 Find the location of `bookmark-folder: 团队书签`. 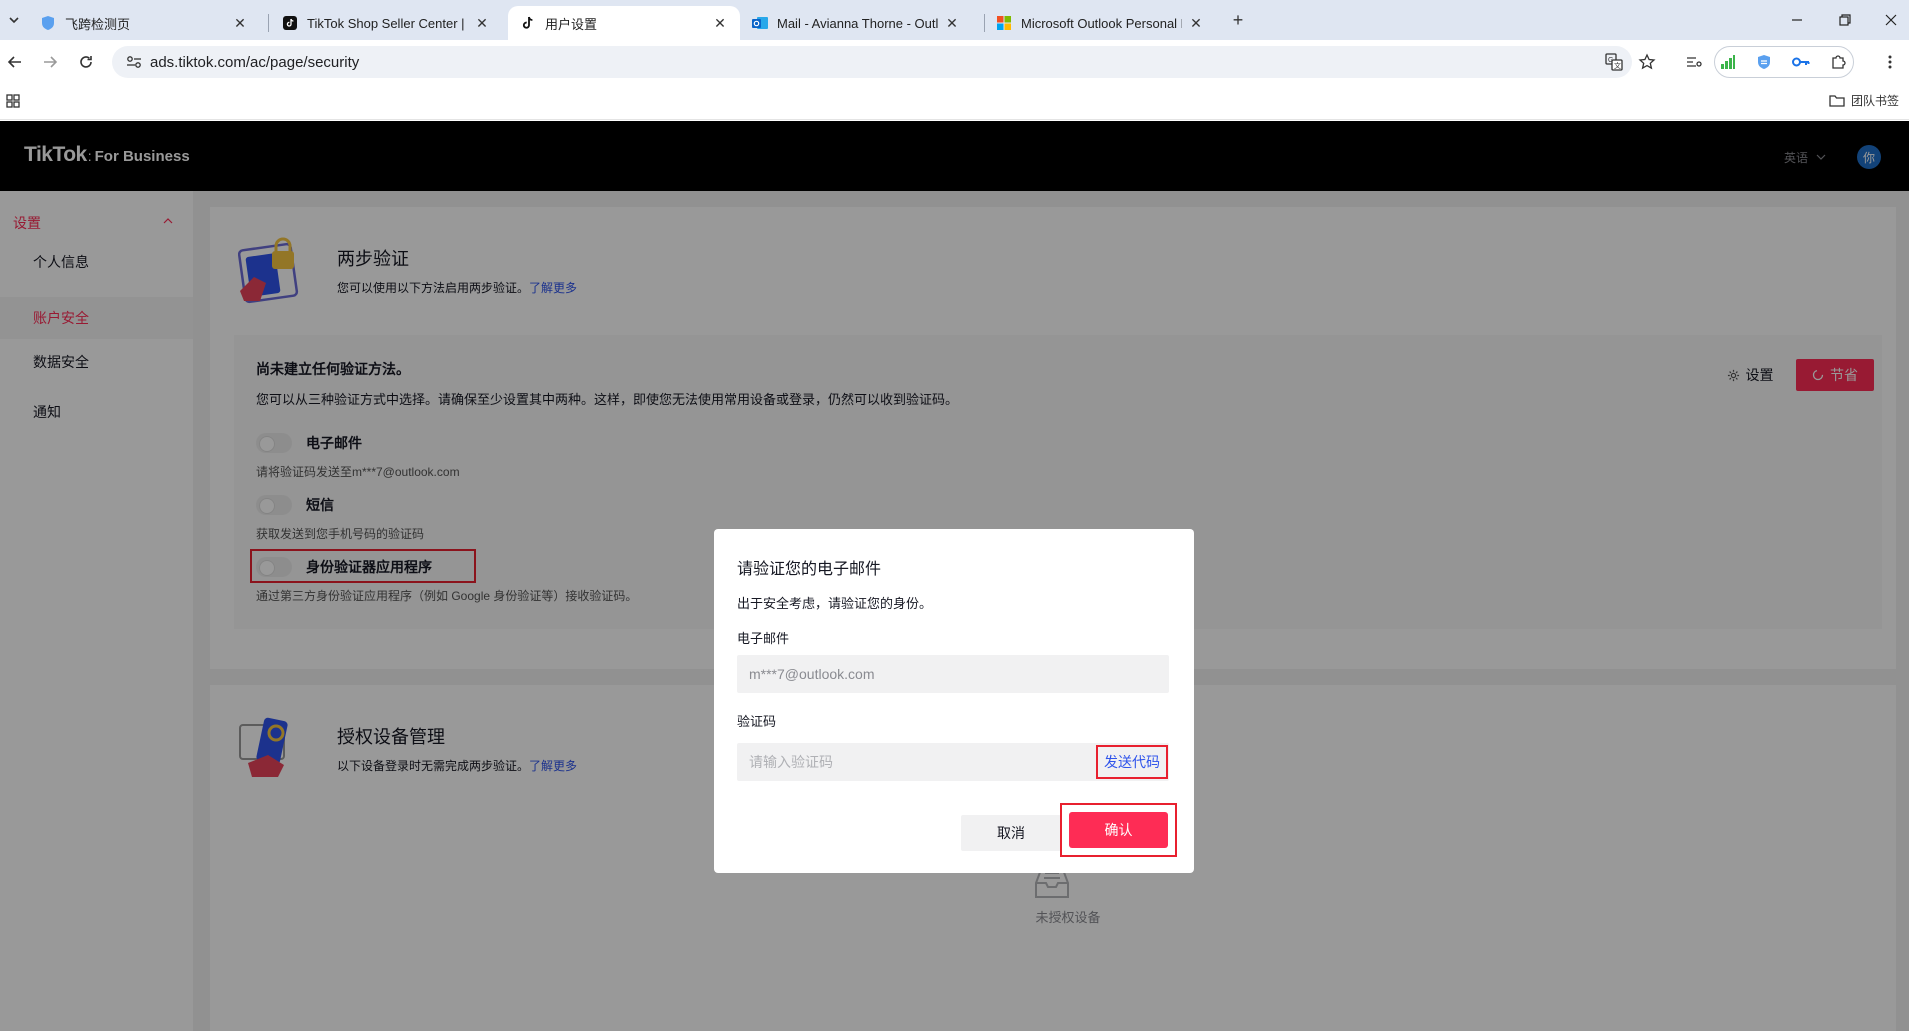

bookmark-folder: 团队书签 is located at coordinates (1864, 100).